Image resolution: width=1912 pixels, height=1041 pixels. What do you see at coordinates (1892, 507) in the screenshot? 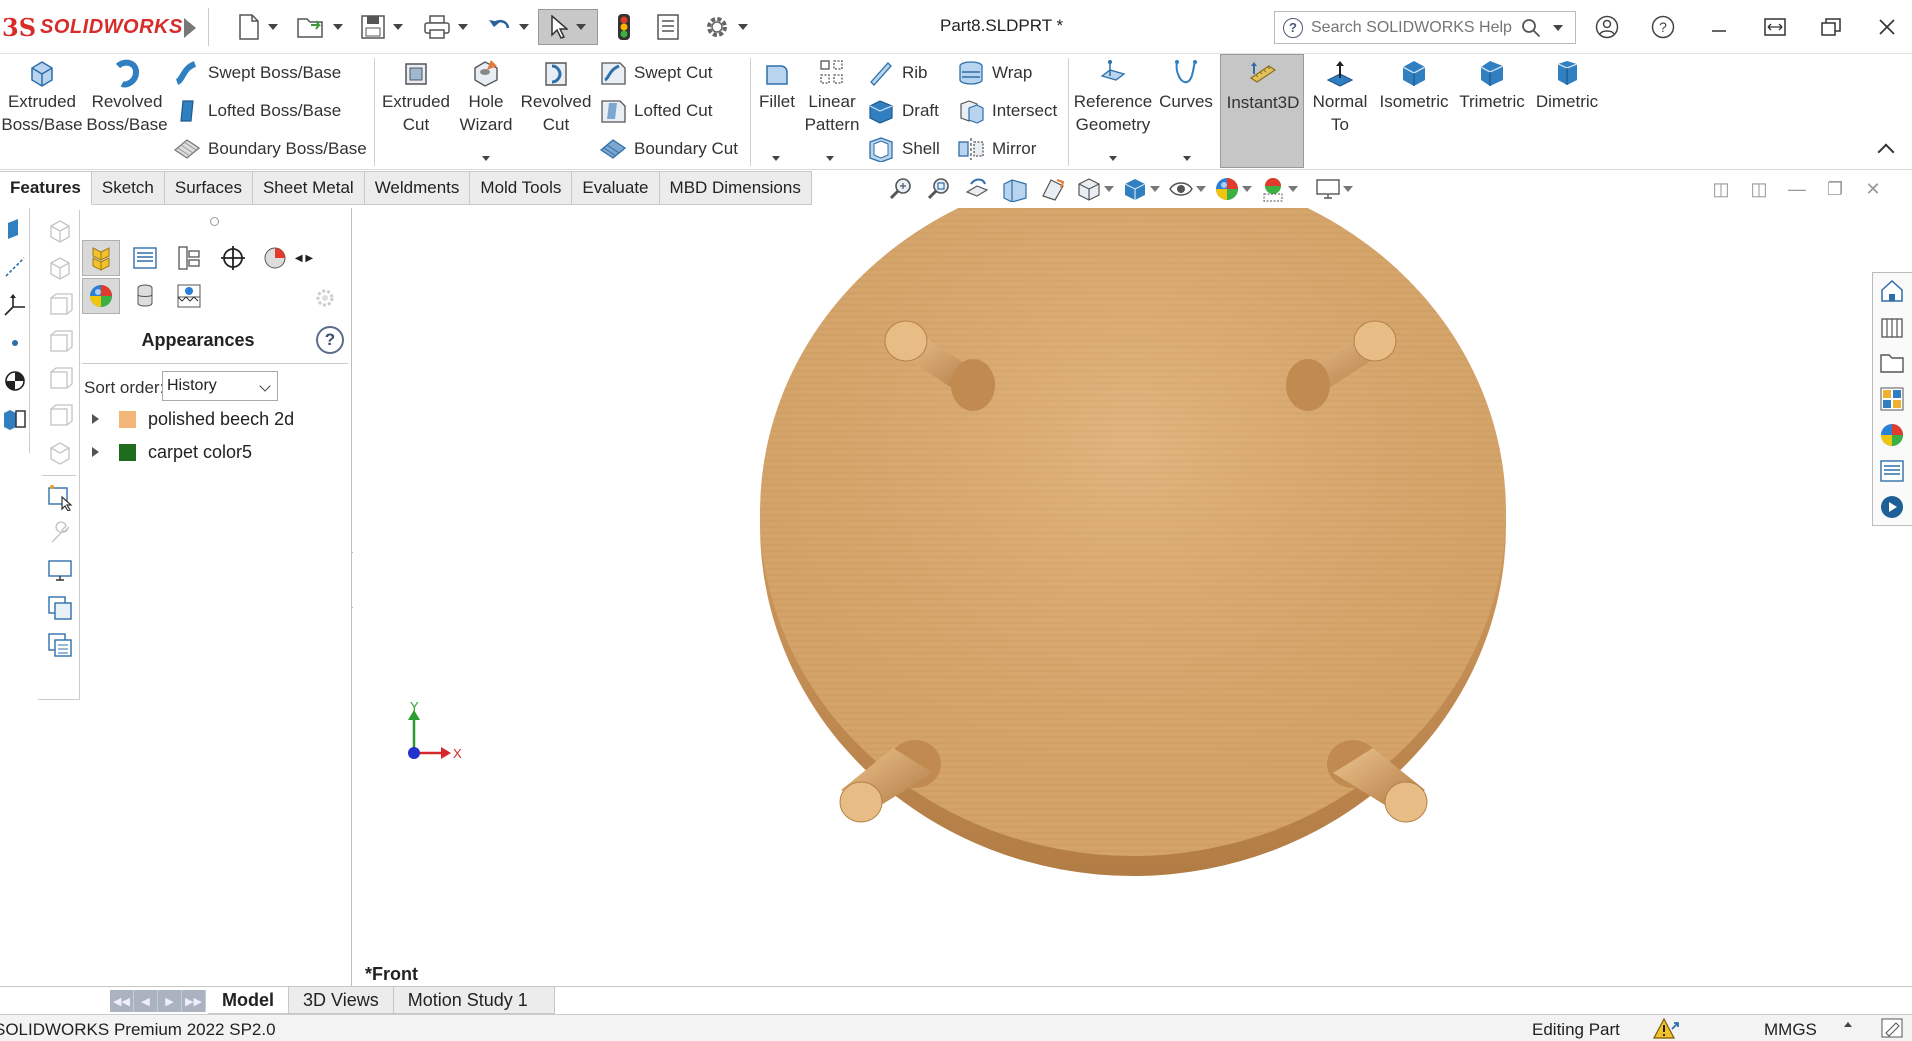
I see `solidworks-forum-icon` at bounding box center [1892, 507].